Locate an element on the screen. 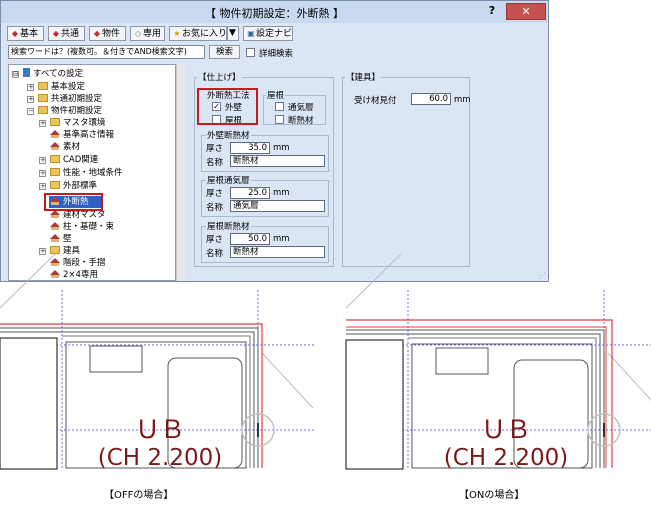  caption-off: 【OFFの場合】 is located at coordinates (139, 495).